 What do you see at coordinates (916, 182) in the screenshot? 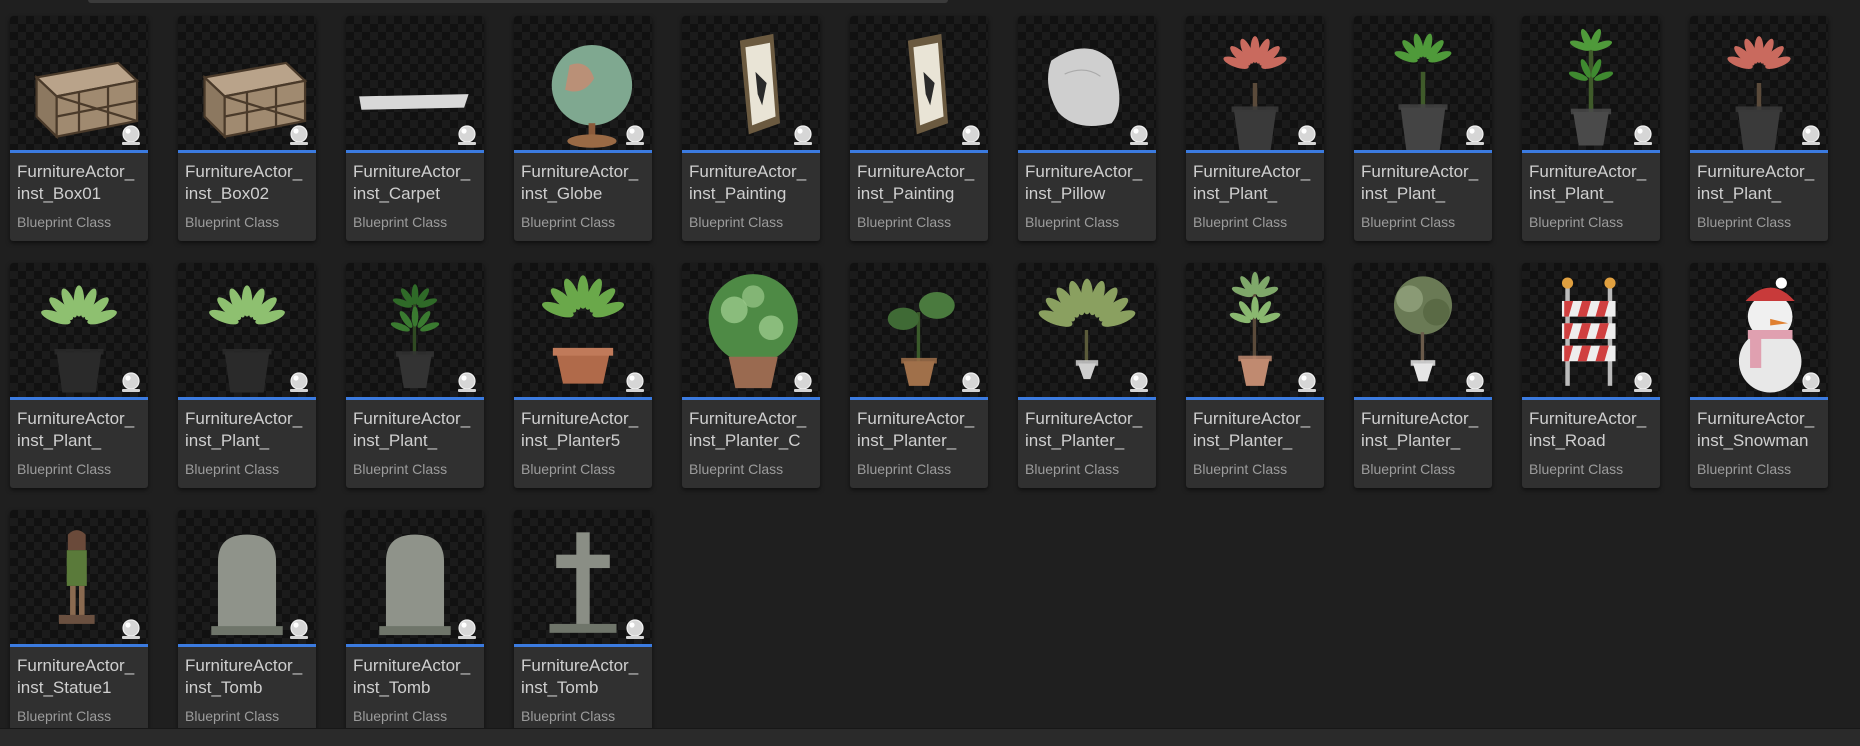
I see `asset-name: FurnitureActor_ inst_Painting` at bounding box center [916, 182].